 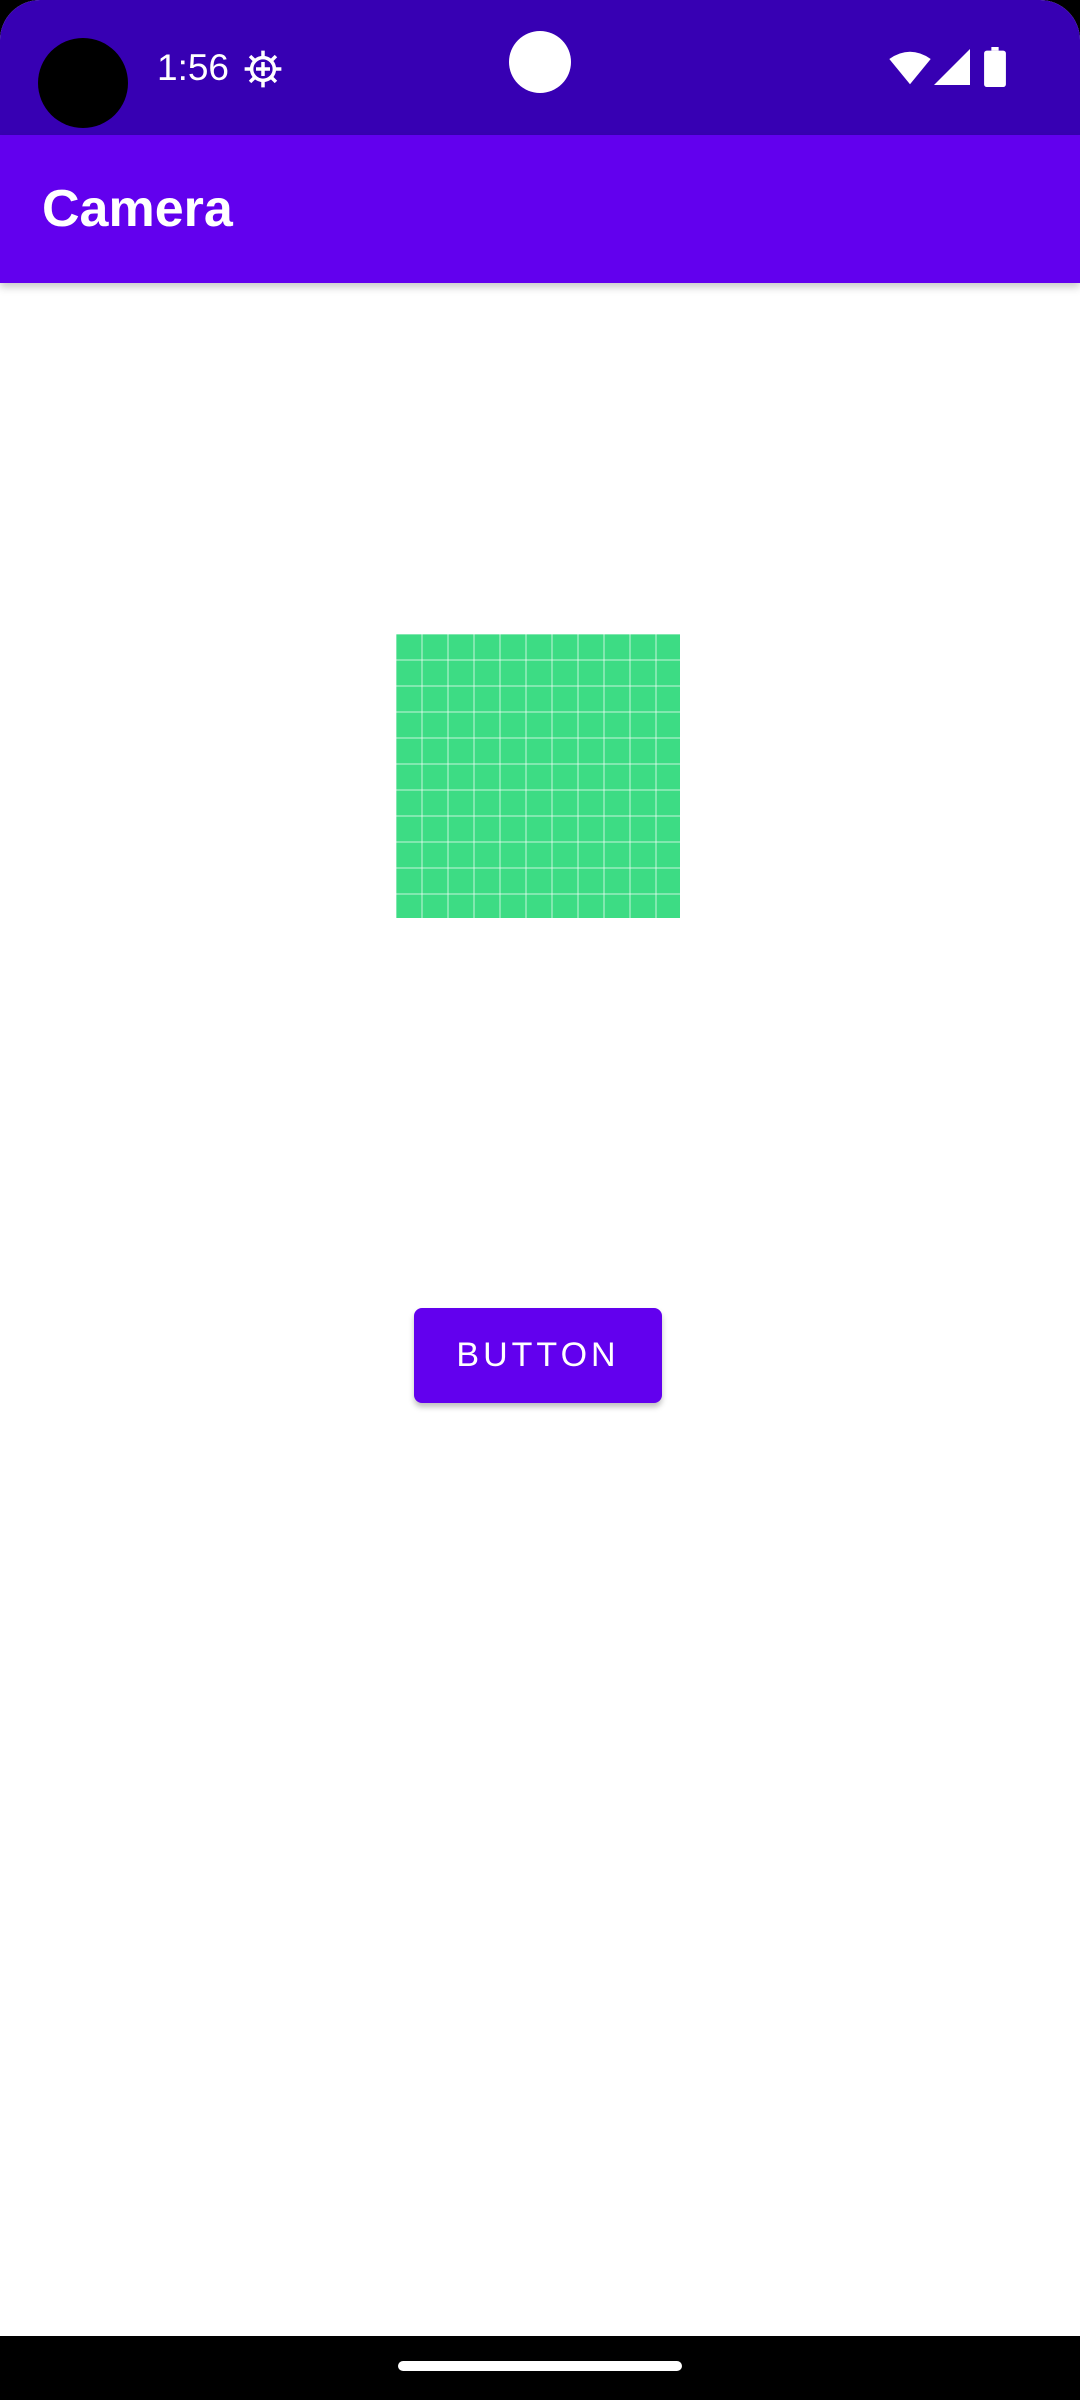 I want to click on status-time: 1:56, so click(x=193, y=67).